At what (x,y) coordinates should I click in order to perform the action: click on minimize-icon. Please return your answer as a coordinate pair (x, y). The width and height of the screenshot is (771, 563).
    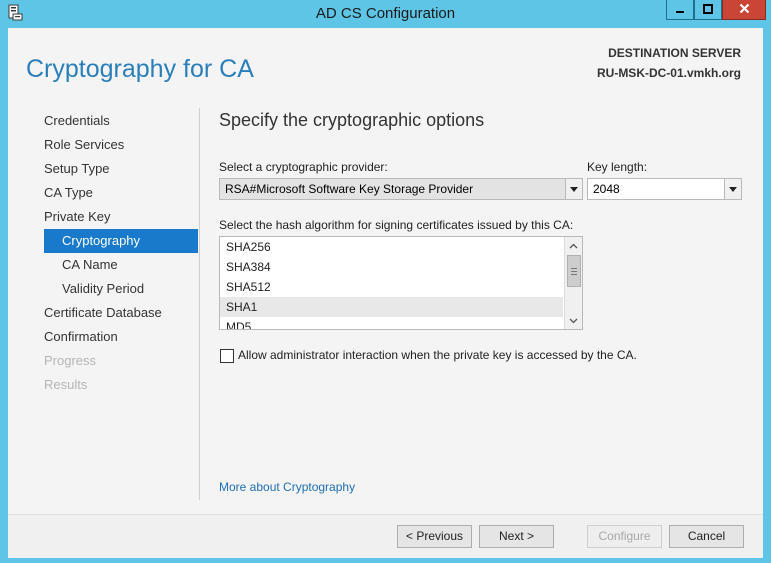
    Looking at the image, I should click on (680, 10).